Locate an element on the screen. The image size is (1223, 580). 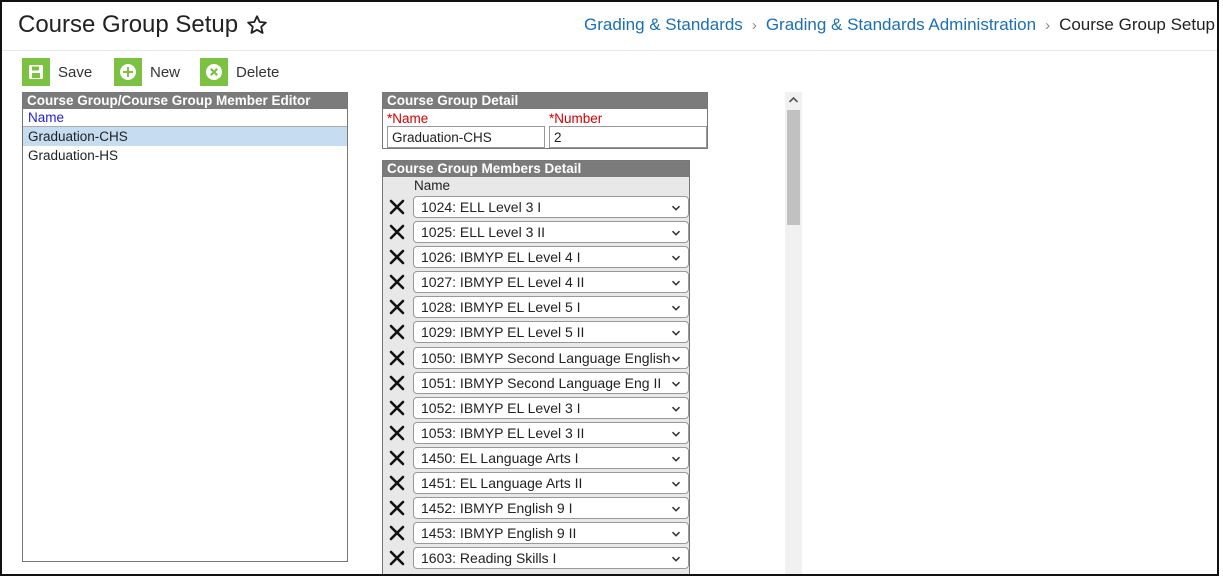
add-icon is located at coordinates (128, 72).